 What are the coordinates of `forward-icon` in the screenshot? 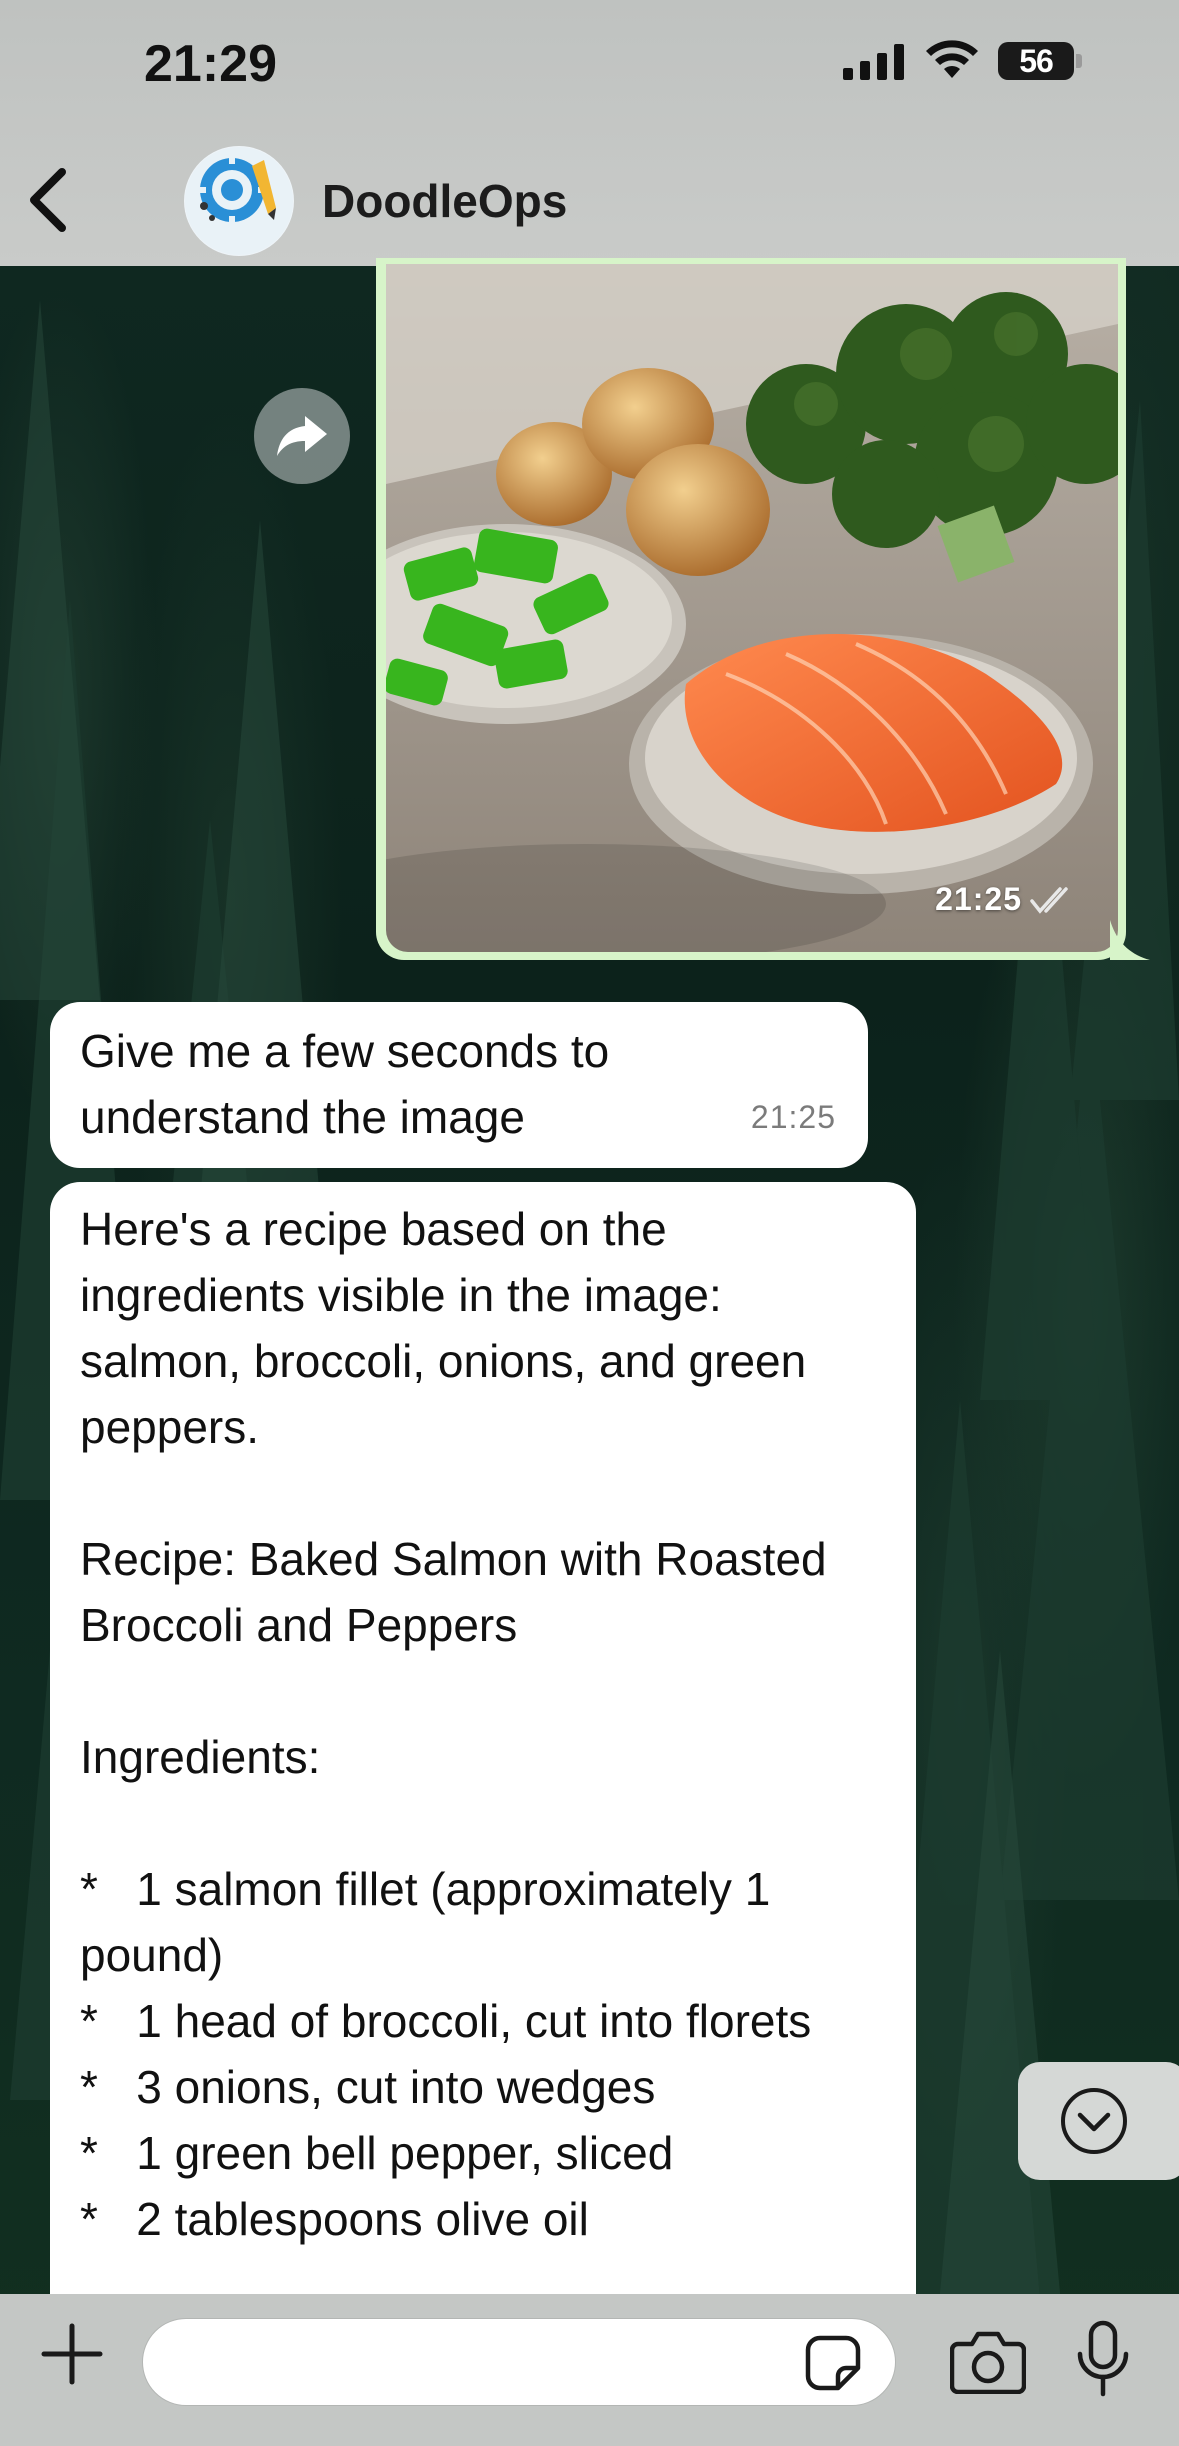 It's located at (302, 436).